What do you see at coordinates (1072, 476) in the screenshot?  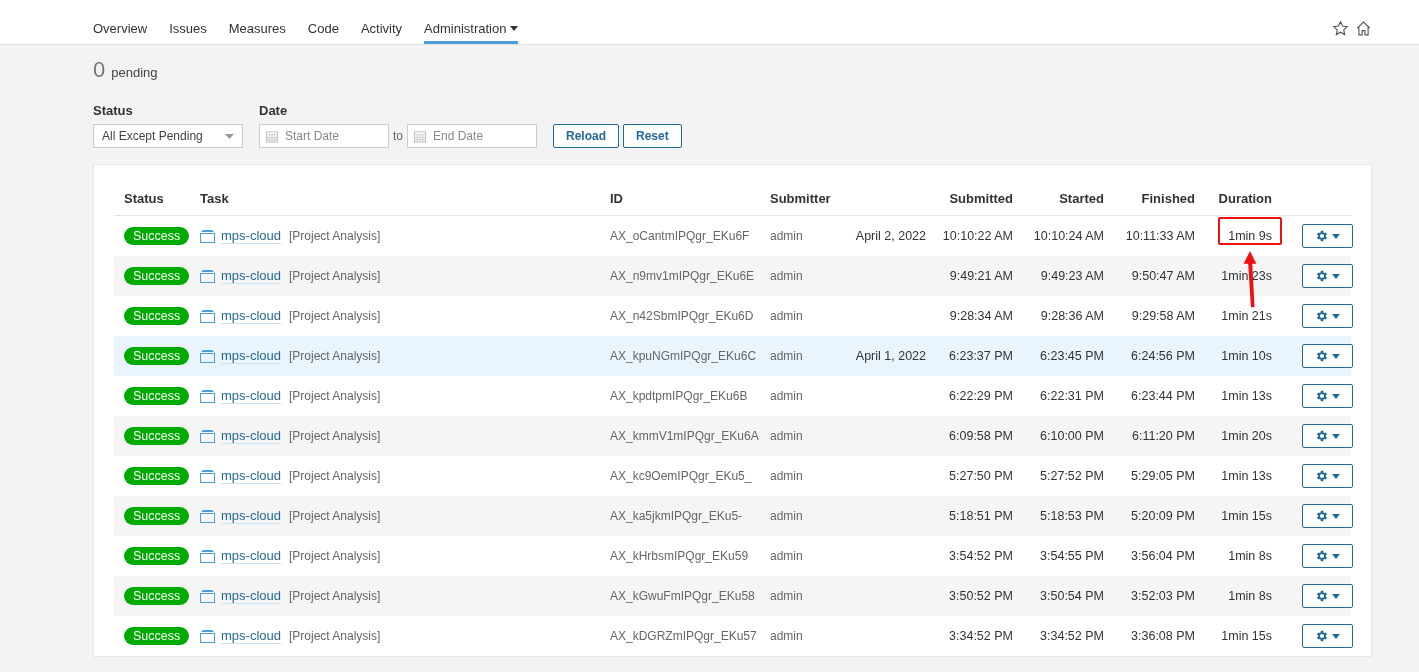 I see `started-time: 5:27:52 PM` at bounding box center [1072, 476].